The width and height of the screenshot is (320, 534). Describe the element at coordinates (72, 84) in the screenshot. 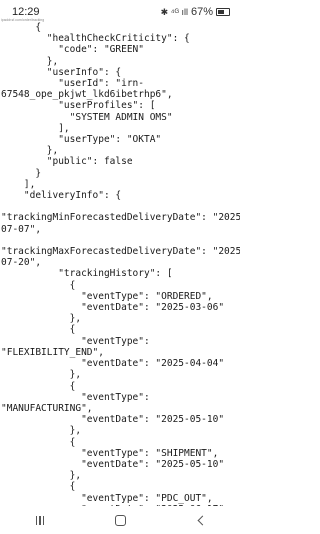

I see `code-line: "userId": "irn-` at that location.